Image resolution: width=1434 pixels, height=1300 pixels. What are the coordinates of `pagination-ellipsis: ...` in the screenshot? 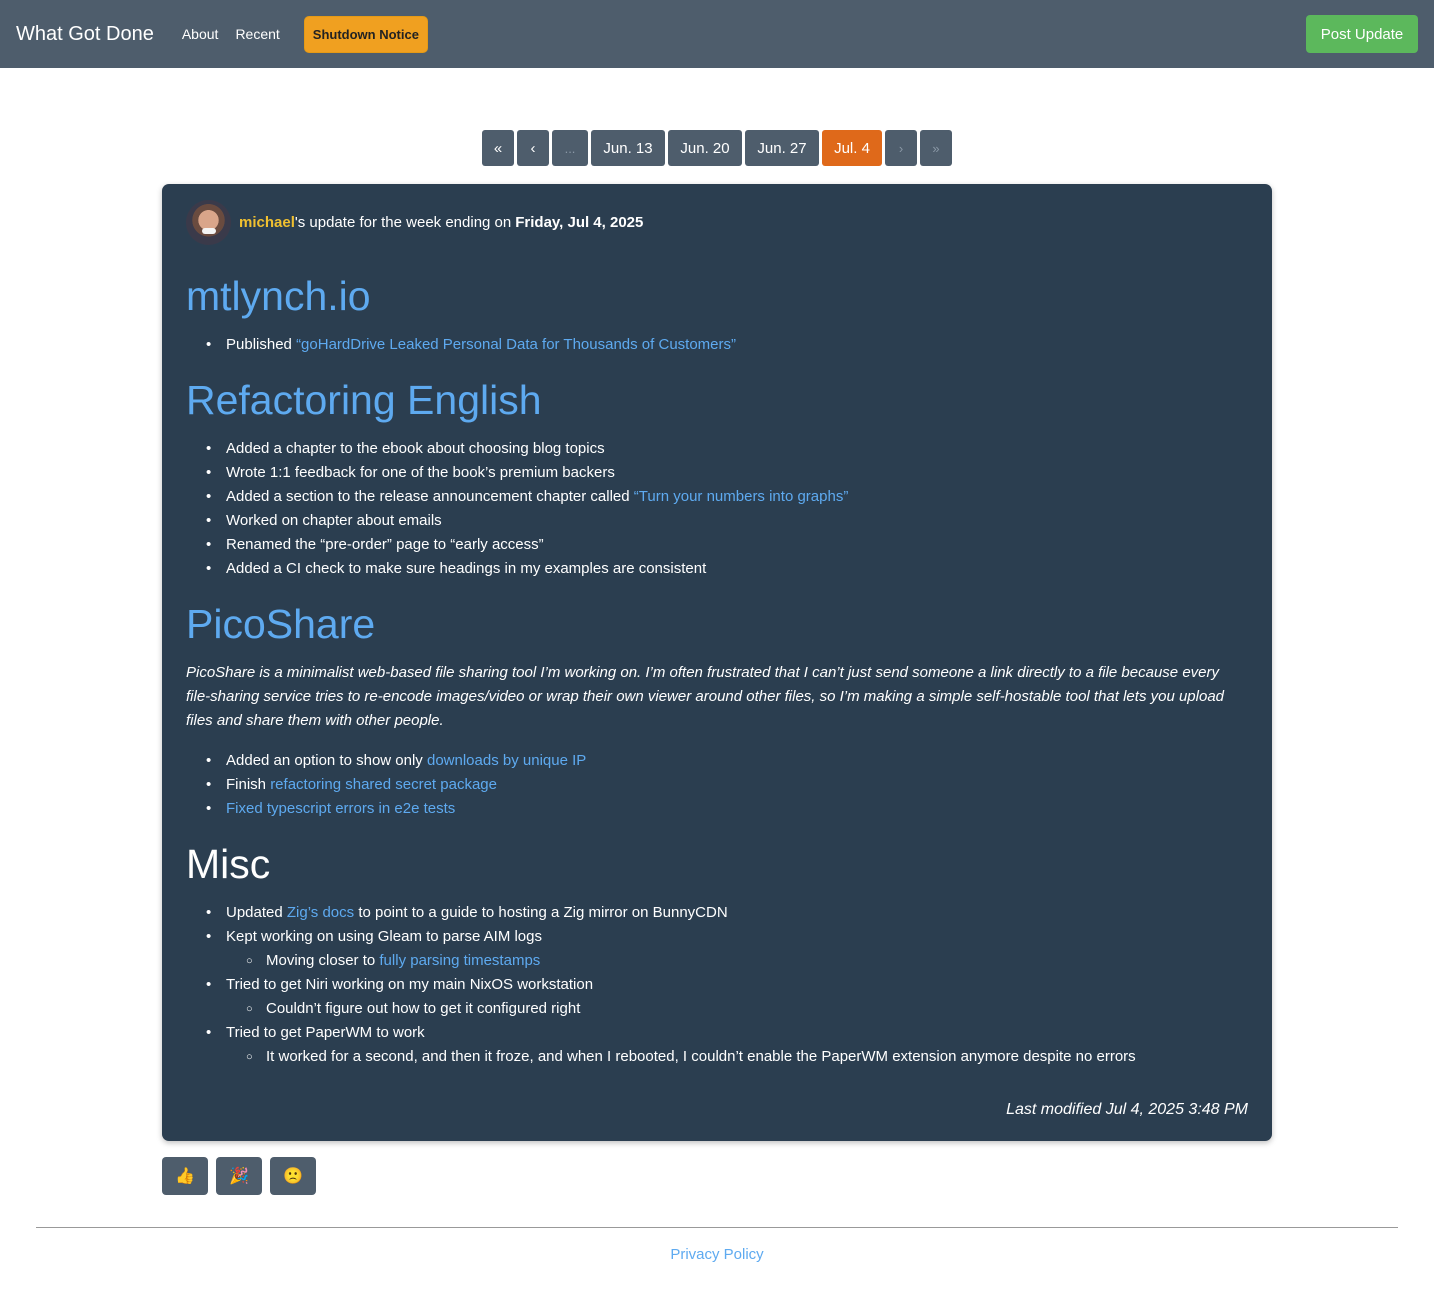 It's located at (570, 148).